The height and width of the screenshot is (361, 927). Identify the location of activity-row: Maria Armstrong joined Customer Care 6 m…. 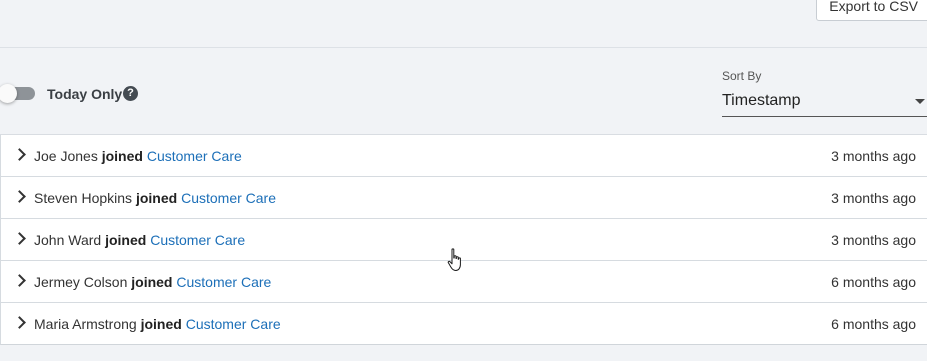
(463, 324).